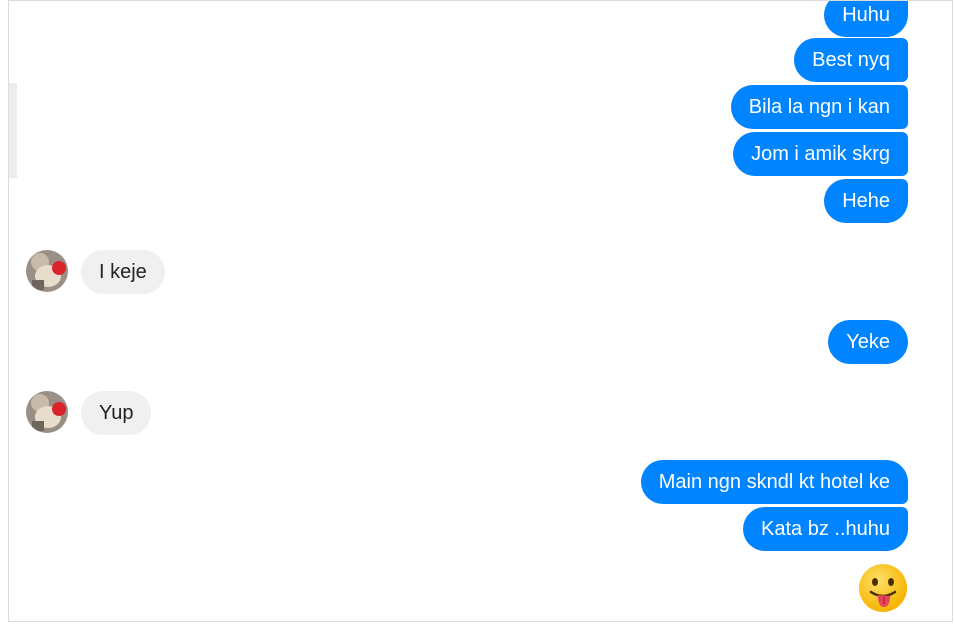 The width and height of the screenshot is (955, 624). What do you see at coordinates (883, 588) in the screenshot?
I see `tongue-out-emoji-icon` at bounding box center [883, 588].